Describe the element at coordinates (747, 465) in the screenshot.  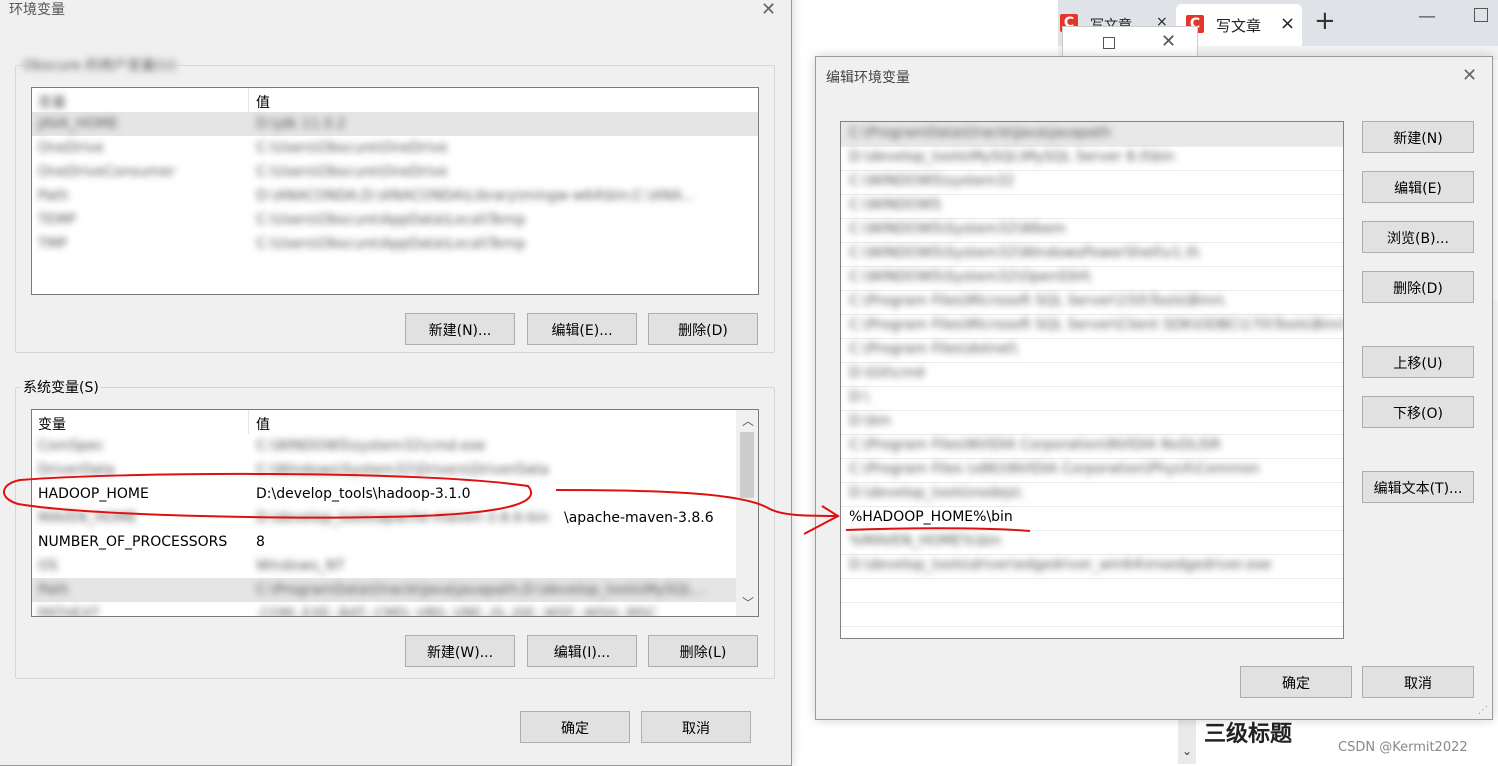
I see `scrollbar-thumb` at that location.